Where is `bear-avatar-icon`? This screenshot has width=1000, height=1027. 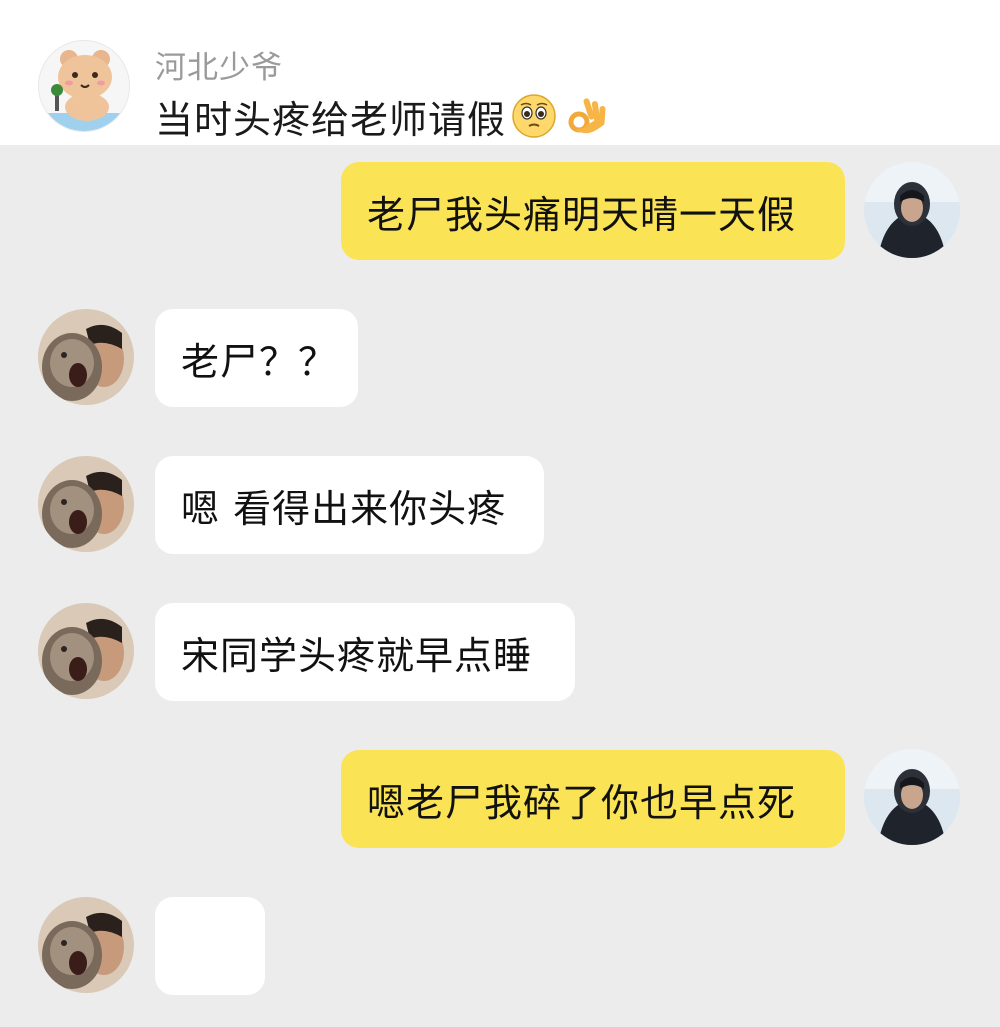
bear-avatar-icon is located at coordinates (84, 86).